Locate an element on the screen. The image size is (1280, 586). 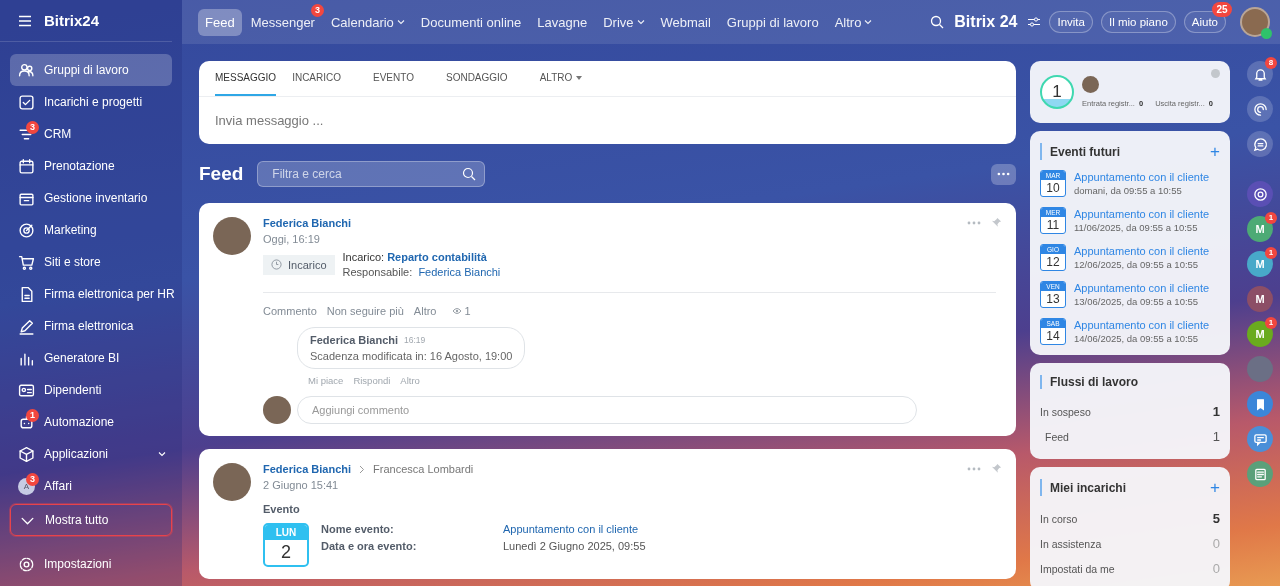
cube-icon is located at coordinates (26, 454).